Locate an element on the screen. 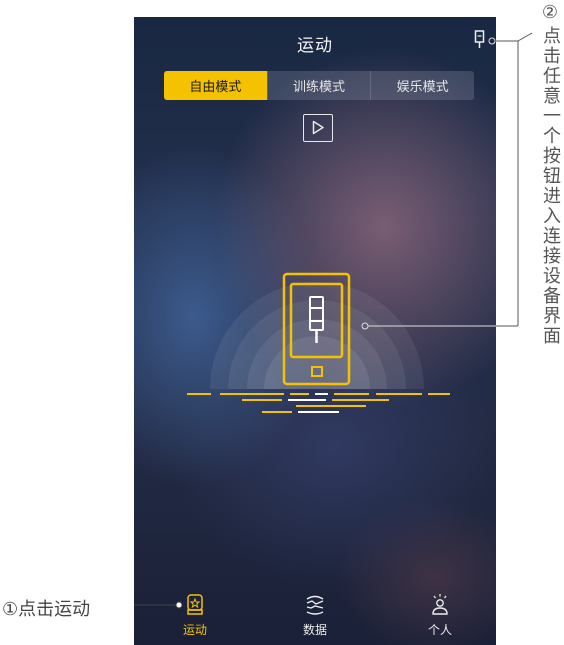 Image resolution: width=564 pixels, height=645 pixels. tab-entertainment-mode: 娱乐模式 is located at coordinates (422, 85).